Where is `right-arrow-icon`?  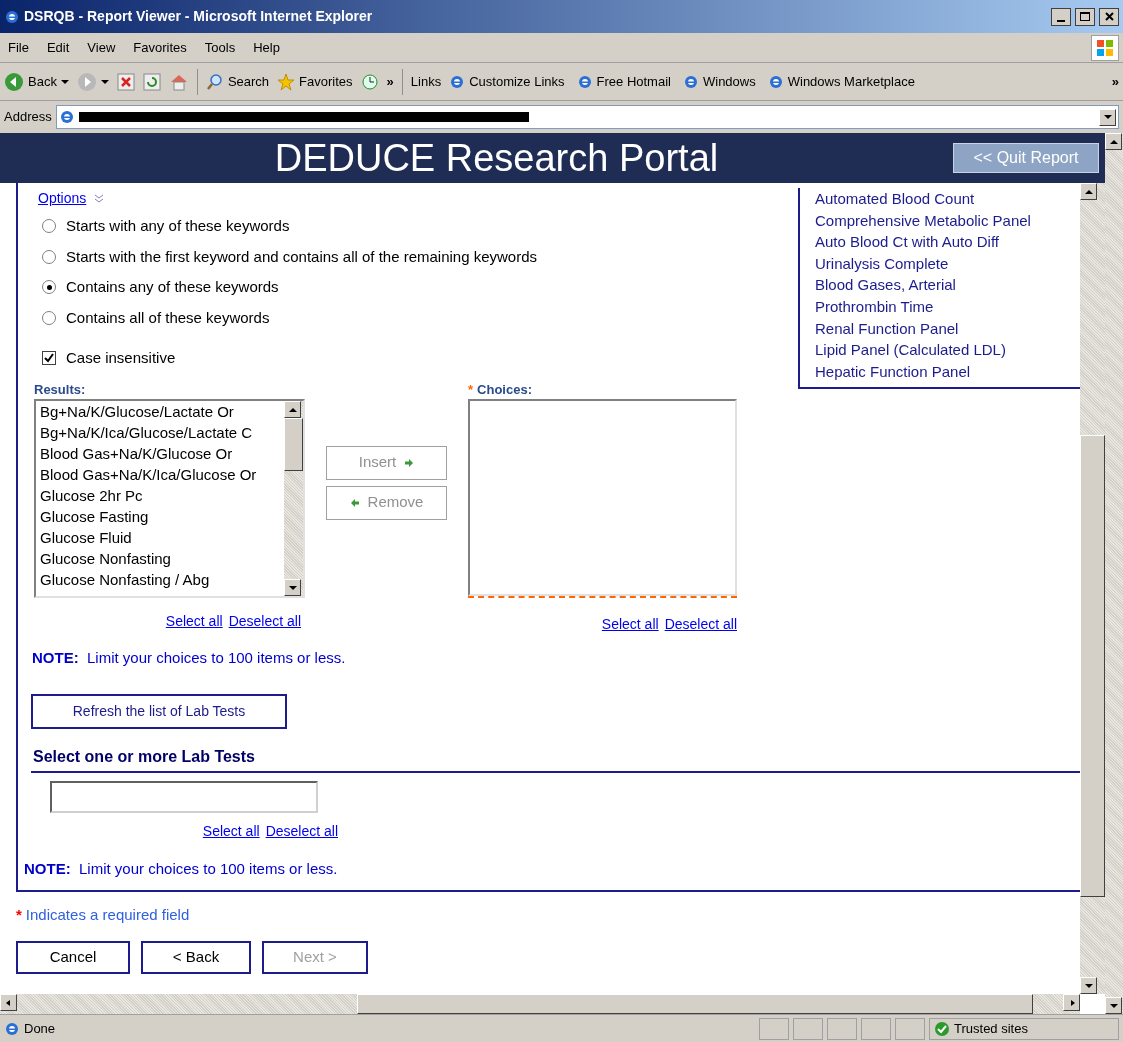 right-arrow-icon is located at coordinates (409, 462).